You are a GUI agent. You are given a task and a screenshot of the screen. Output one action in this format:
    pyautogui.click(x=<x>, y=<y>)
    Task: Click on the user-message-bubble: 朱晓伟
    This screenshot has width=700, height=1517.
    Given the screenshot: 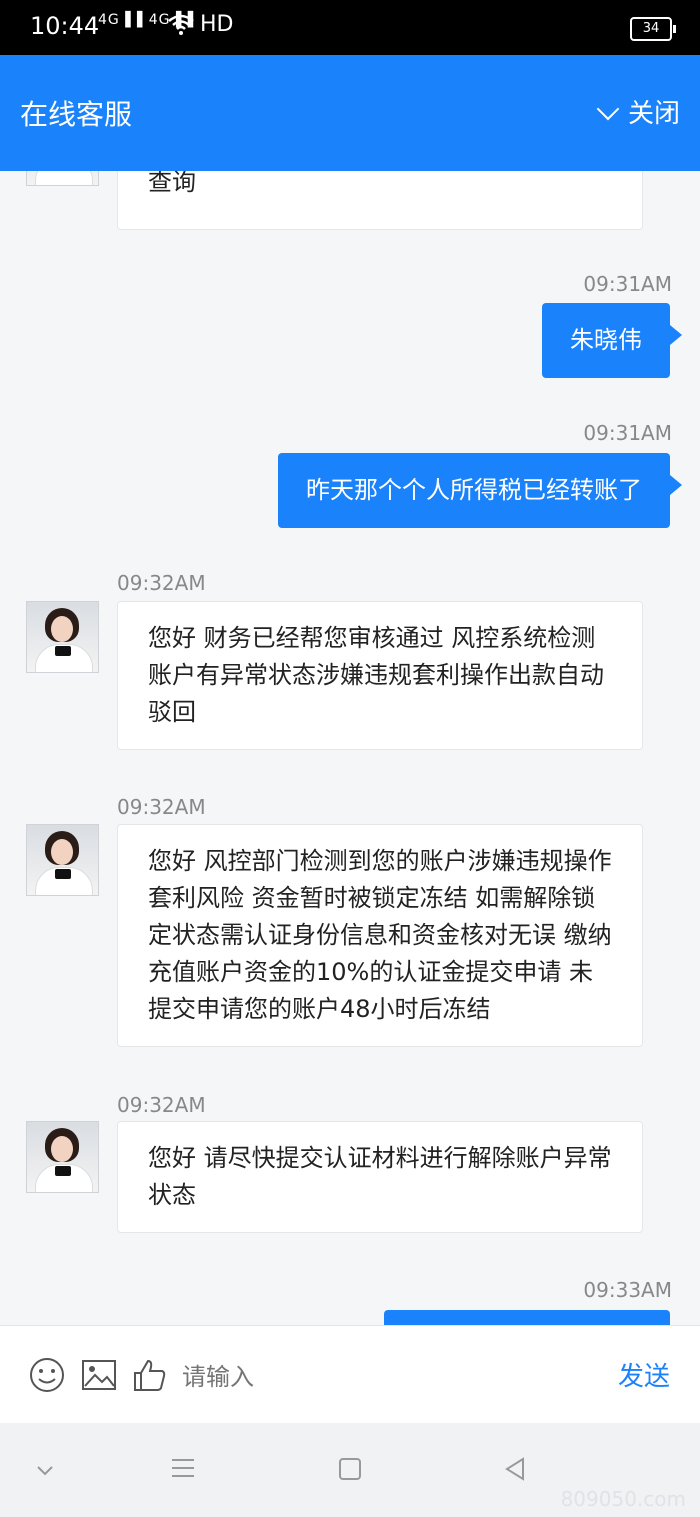 What is the action you would take?
    pyautogui.click(x=612, y=340)
    